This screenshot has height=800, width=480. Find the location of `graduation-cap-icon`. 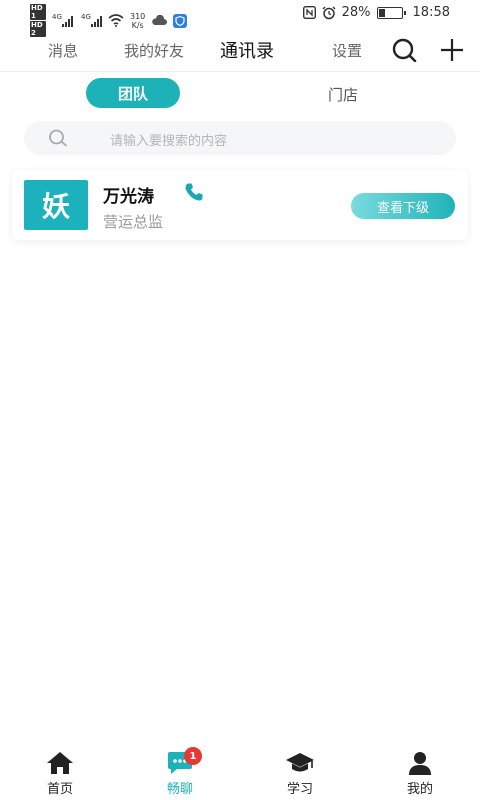

graduation-cap-icon is located at coordinates (300, 762).